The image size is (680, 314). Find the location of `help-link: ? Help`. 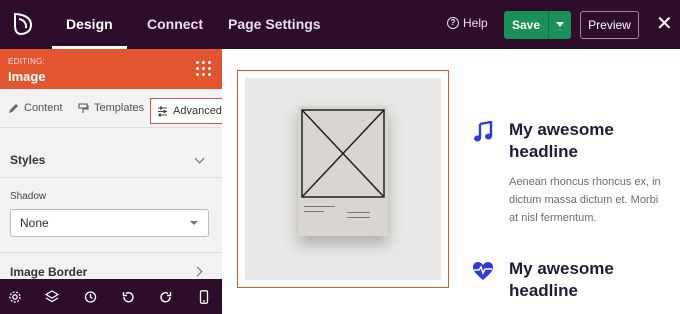

help-link: ? Help is located at coordinates (467, 23).